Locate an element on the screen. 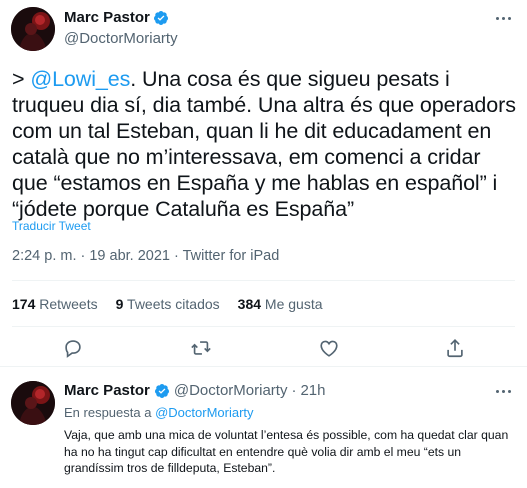 The image size is (527, 488). author-handle: @DoctorMoriarty is located at coordinates (121, 38).